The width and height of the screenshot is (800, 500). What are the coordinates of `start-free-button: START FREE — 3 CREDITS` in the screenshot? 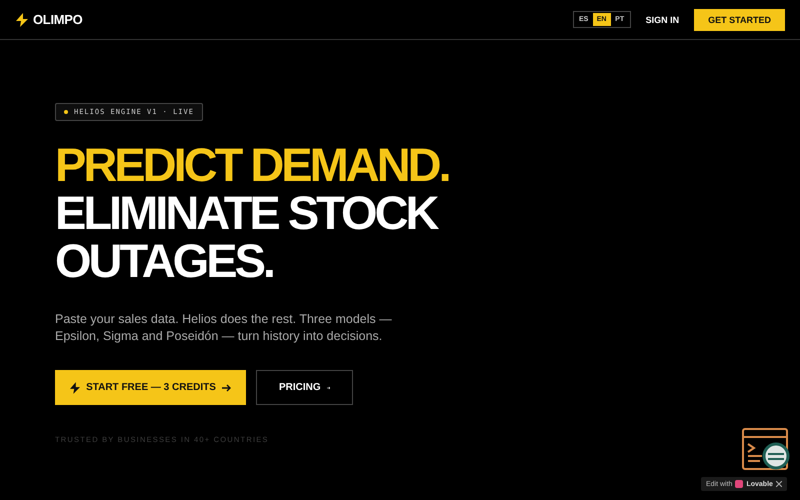 It's located at (150, 387).